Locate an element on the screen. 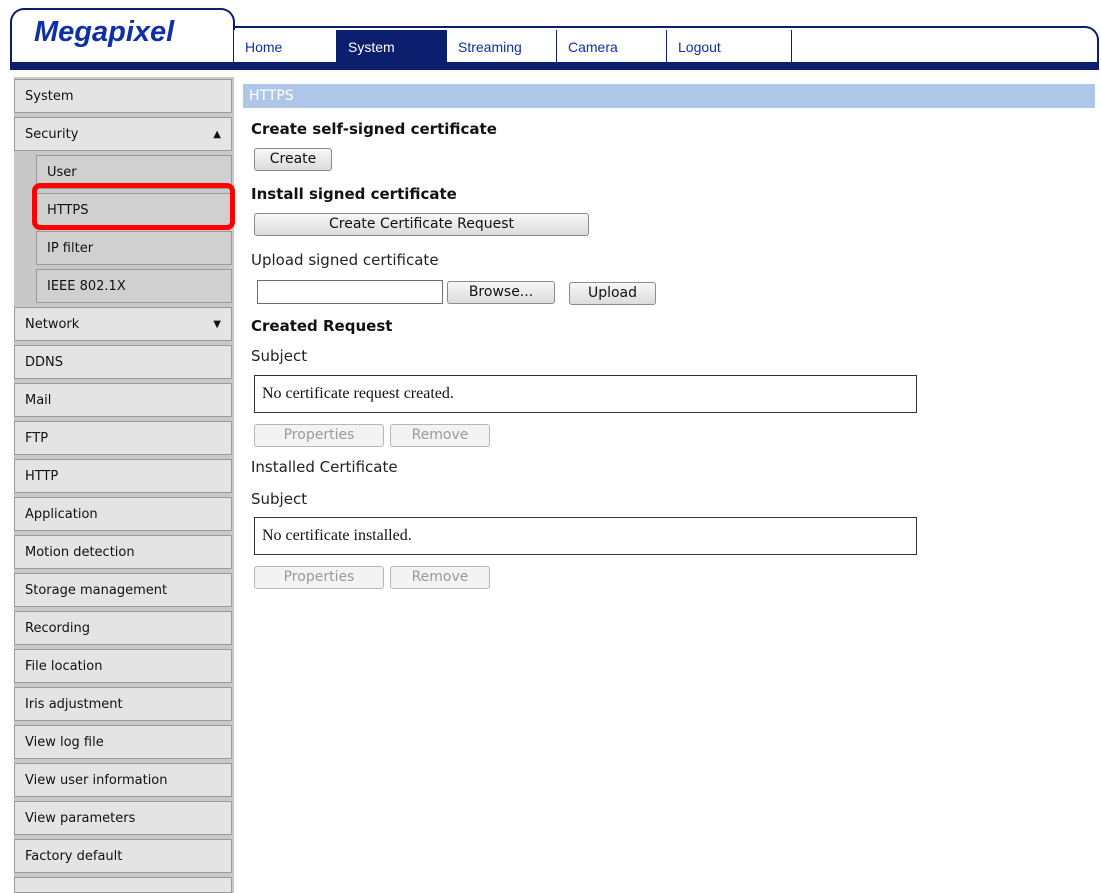 The height and width of the screenshot is (893, 1101). tab-camera: Camera is located at coordinates (612, 47).